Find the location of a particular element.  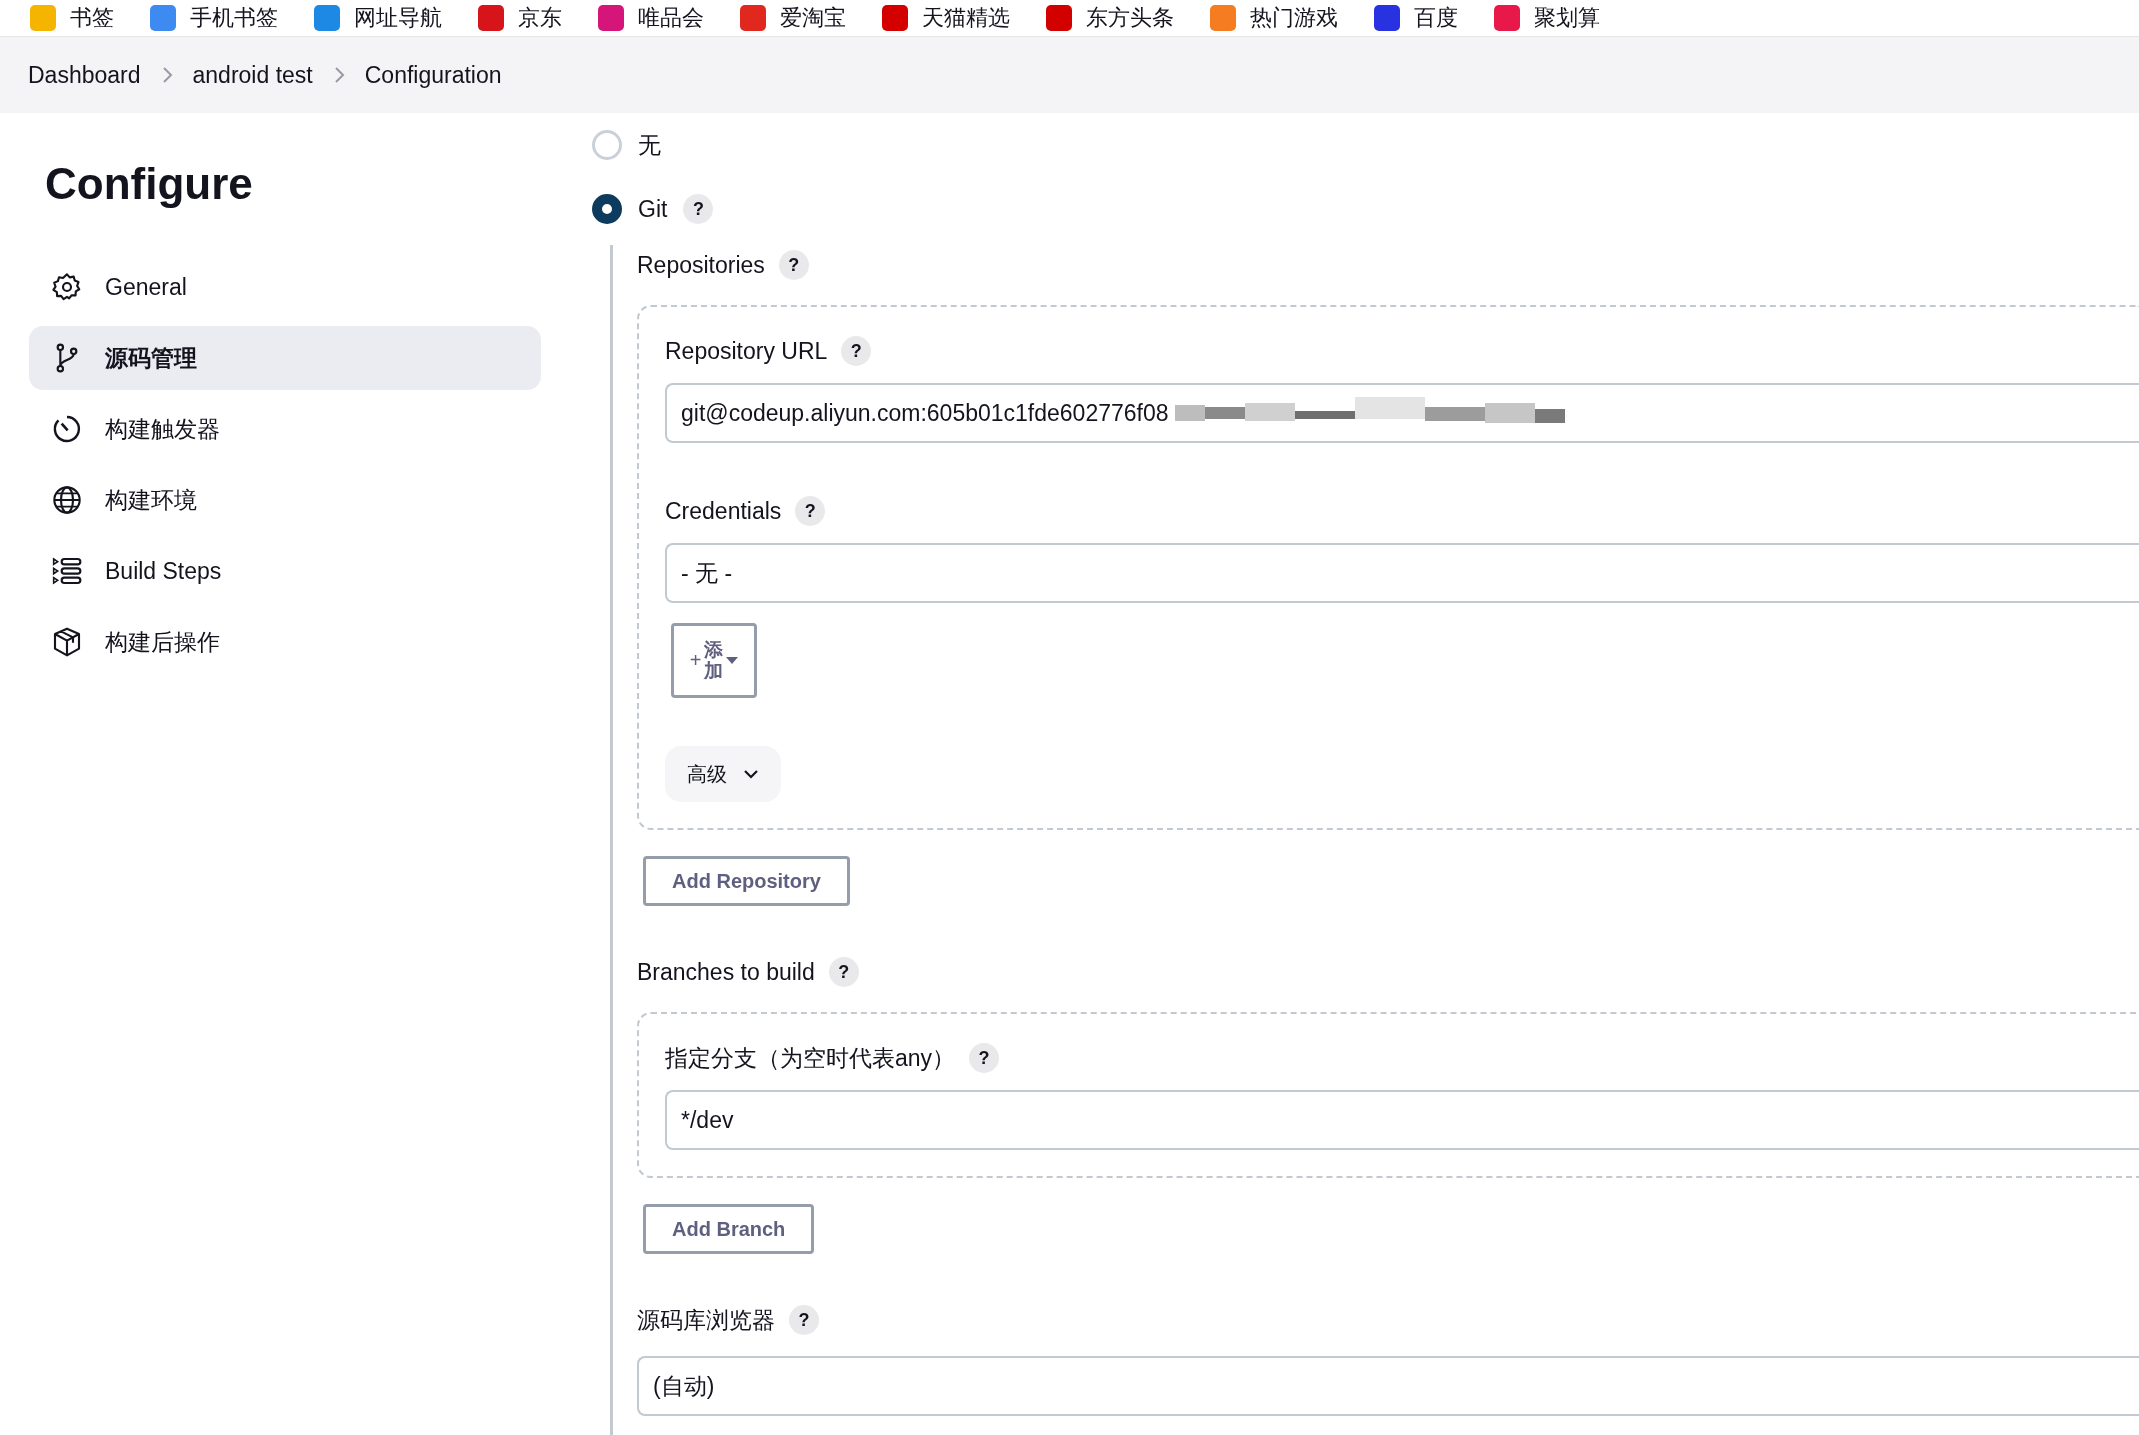

branch-specifier-field: */dev is located at coordinates (1402, 1120).